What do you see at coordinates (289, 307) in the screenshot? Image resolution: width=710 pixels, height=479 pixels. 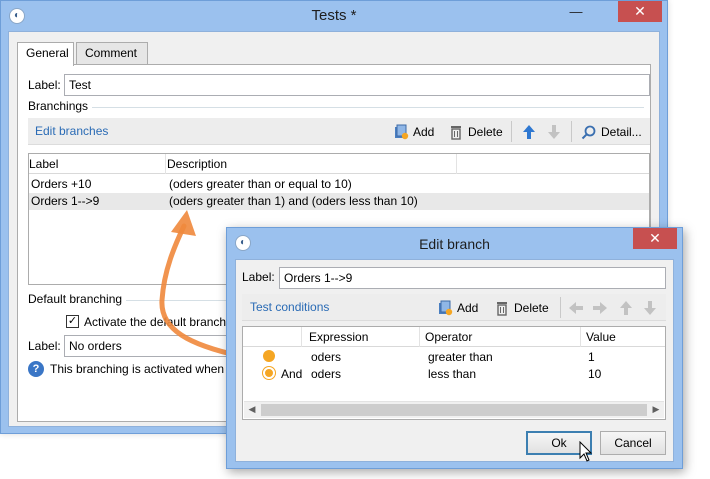 I see `test-conditions-link: Test conditions` at bounding box center [289, 307].